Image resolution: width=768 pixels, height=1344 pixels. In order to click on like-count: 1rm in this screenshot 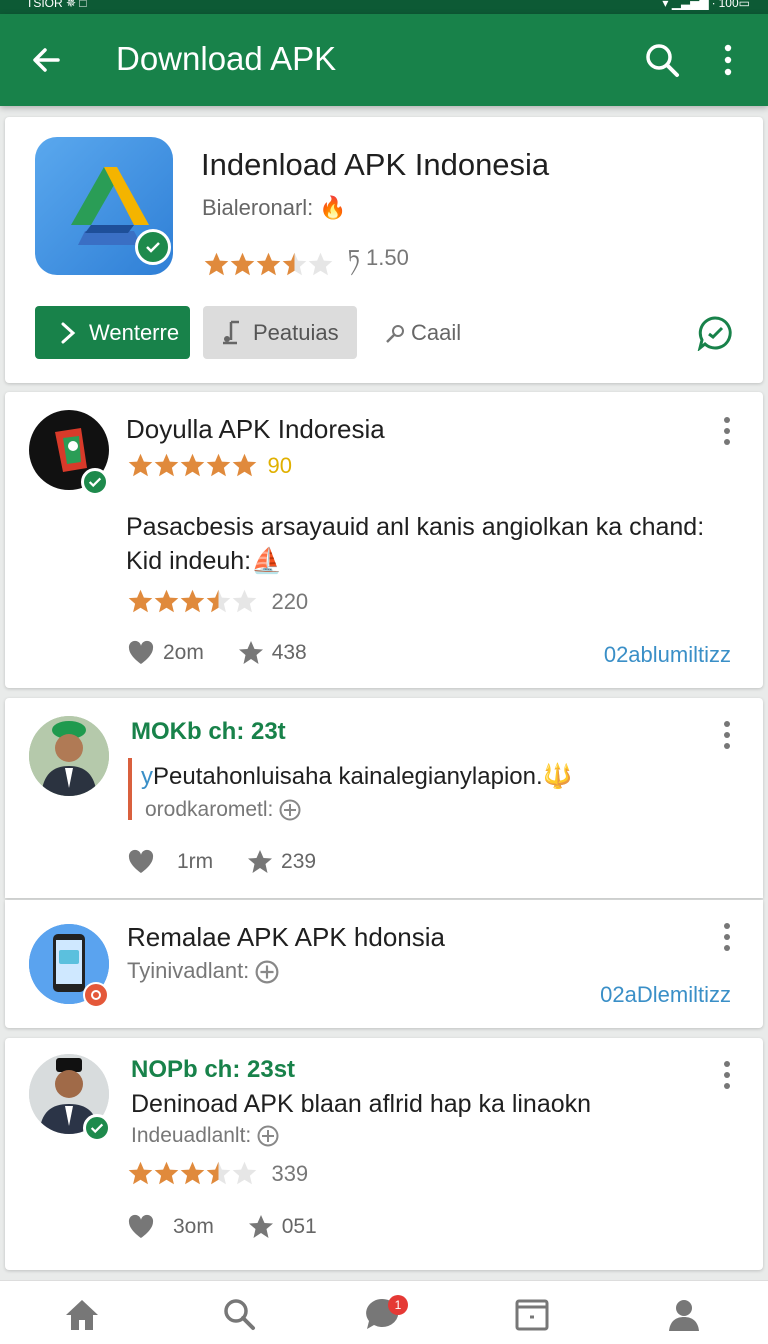, I will do `click(195, 861)`.